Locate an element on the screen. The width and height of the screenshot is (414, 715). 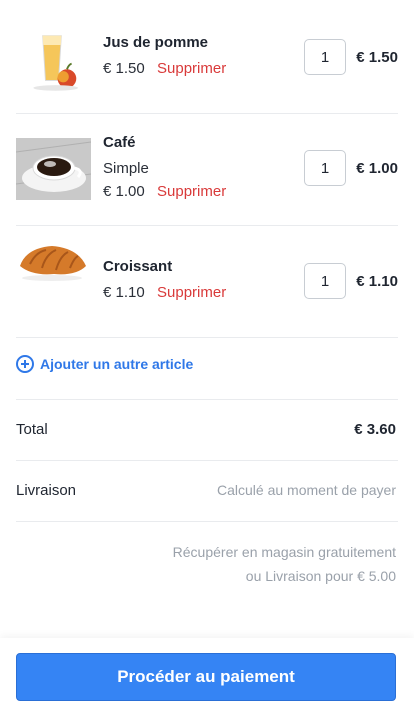
coffee-cup-icon is located at coordinates (53, 169).